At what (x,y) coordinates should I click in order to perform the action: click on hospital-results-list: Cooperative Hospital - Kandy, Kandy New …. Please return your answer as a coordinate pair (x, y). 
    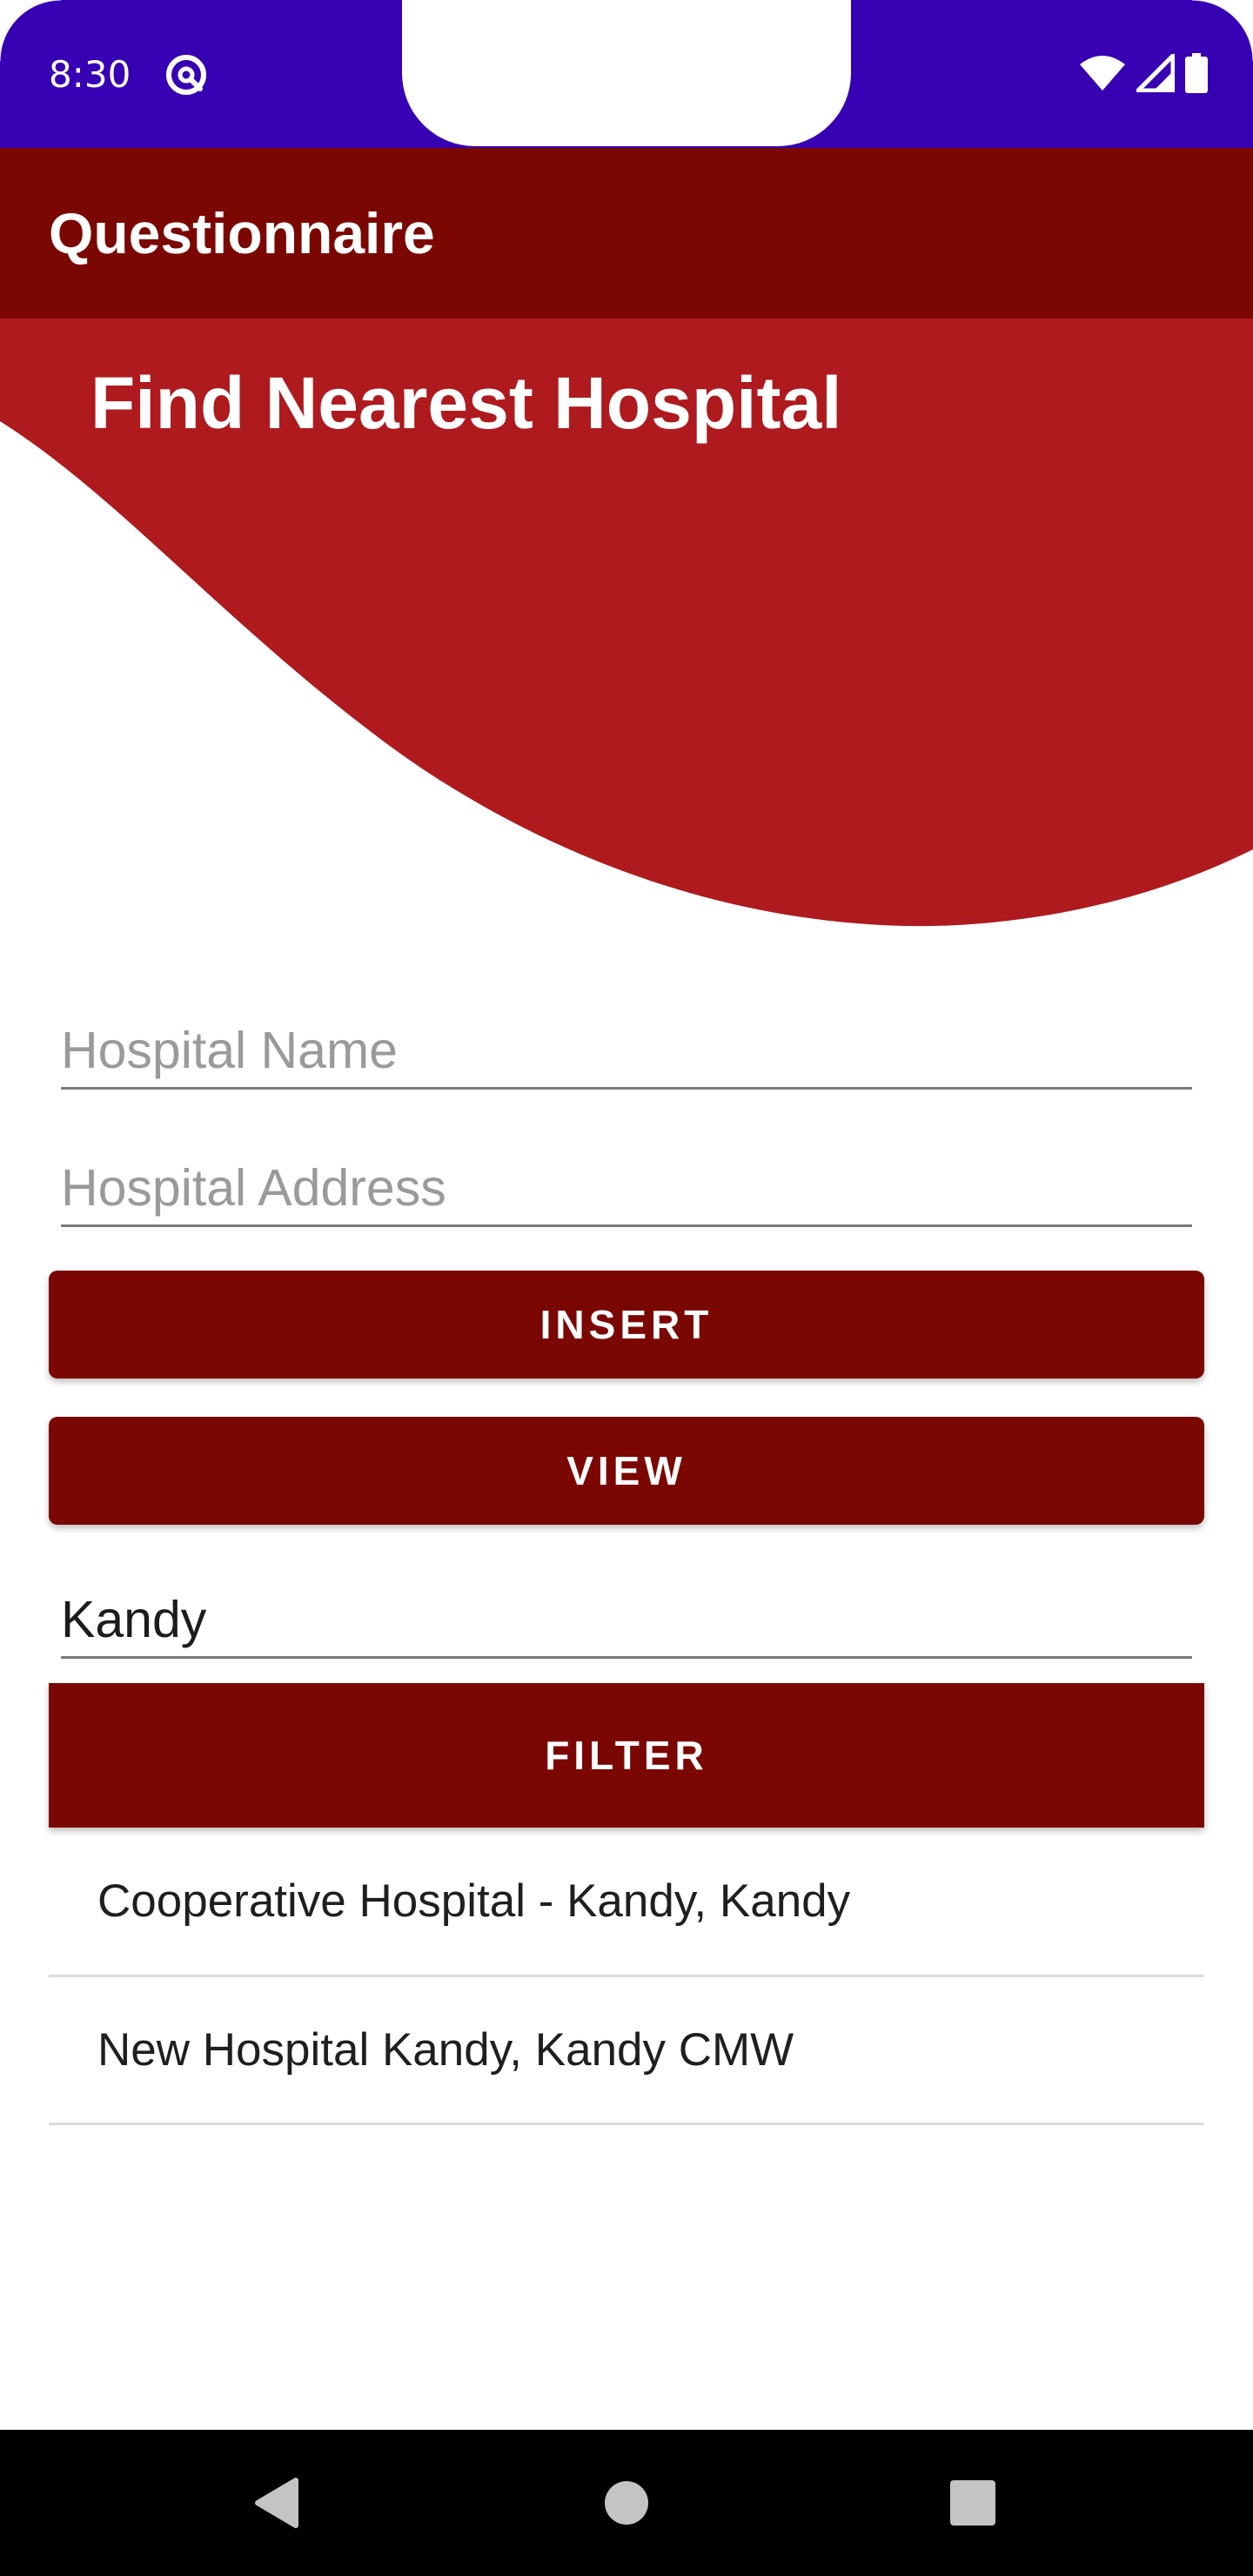
    Looking at the image, I should click on (626, 1976).